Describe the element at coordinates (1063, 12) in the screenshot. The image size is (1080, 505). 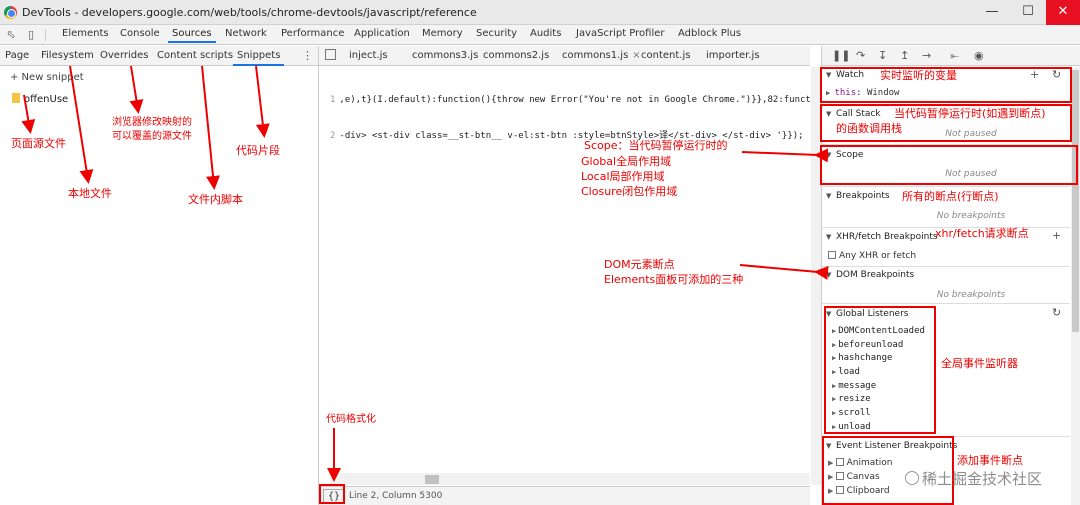
I see `close-button: ✕` at that location.